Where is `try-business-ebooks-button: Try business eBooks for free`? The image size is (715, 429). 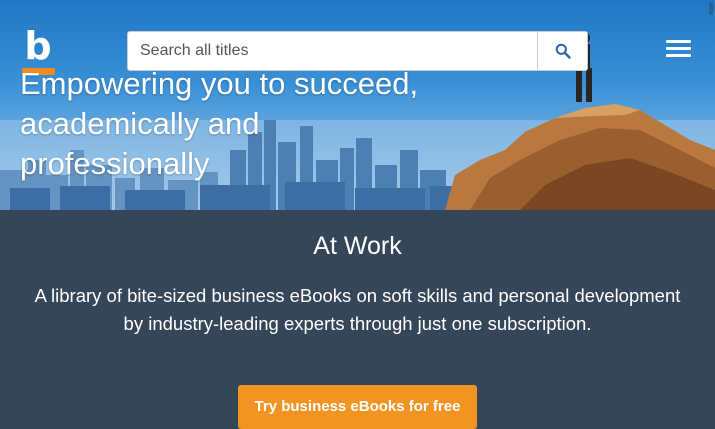 try-business-ebooks-button: Try business eBooks for free is located at coordinates (357, 407).